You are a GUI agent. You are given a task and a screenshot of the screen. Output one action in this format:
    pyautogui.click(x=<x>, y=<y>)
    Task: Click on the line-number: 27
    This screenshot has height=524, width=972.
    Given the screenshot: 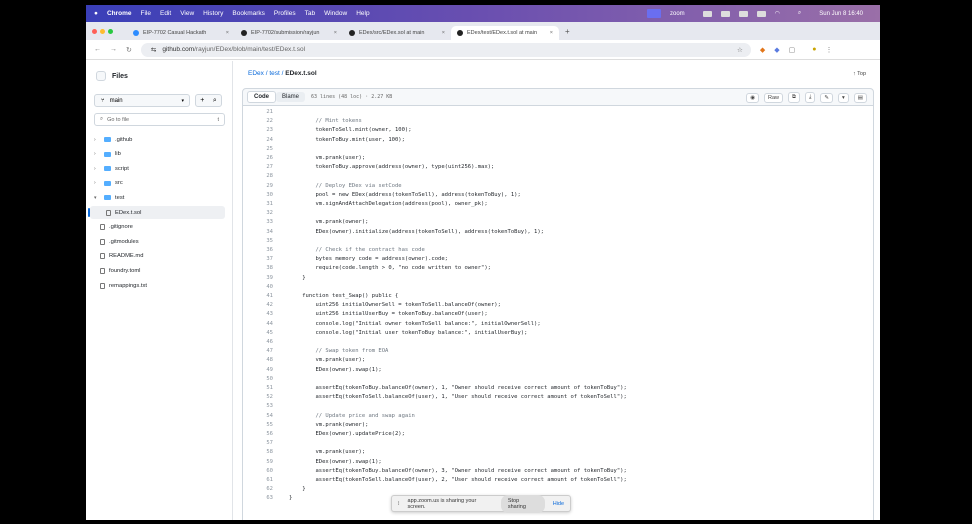 What is the action you would take?
    pyautogui.click(x=258, y=167)
    